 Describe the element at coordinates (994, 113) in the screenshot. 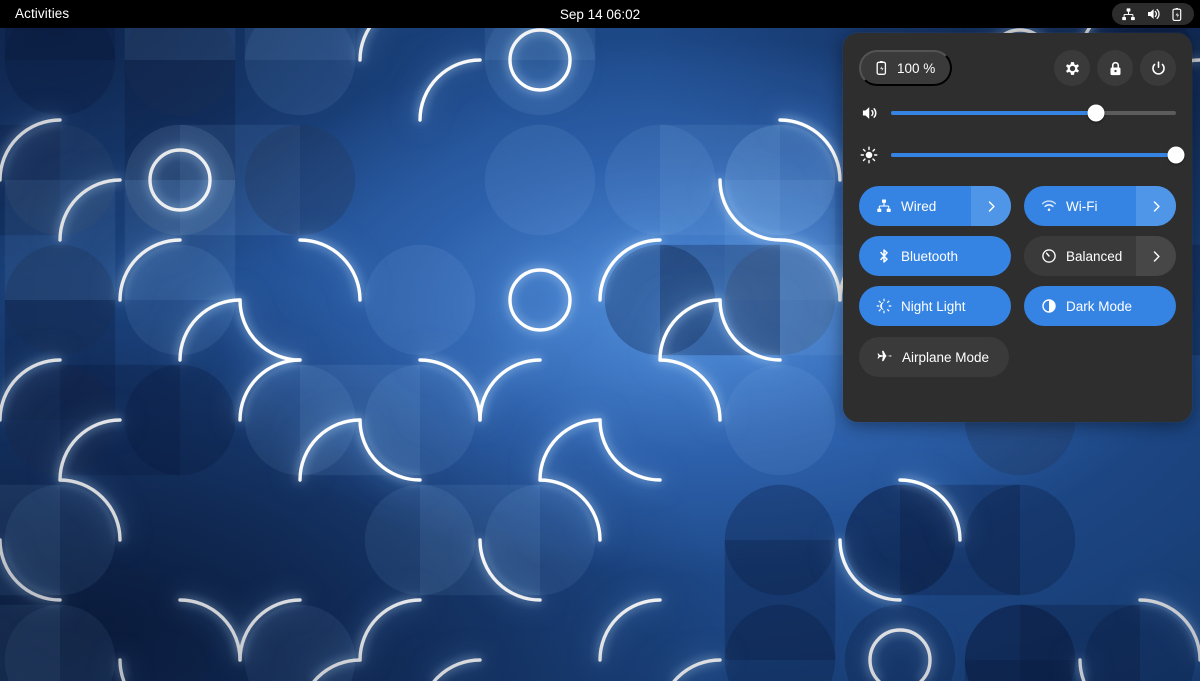

I see `volume-slider-fill` at that location.